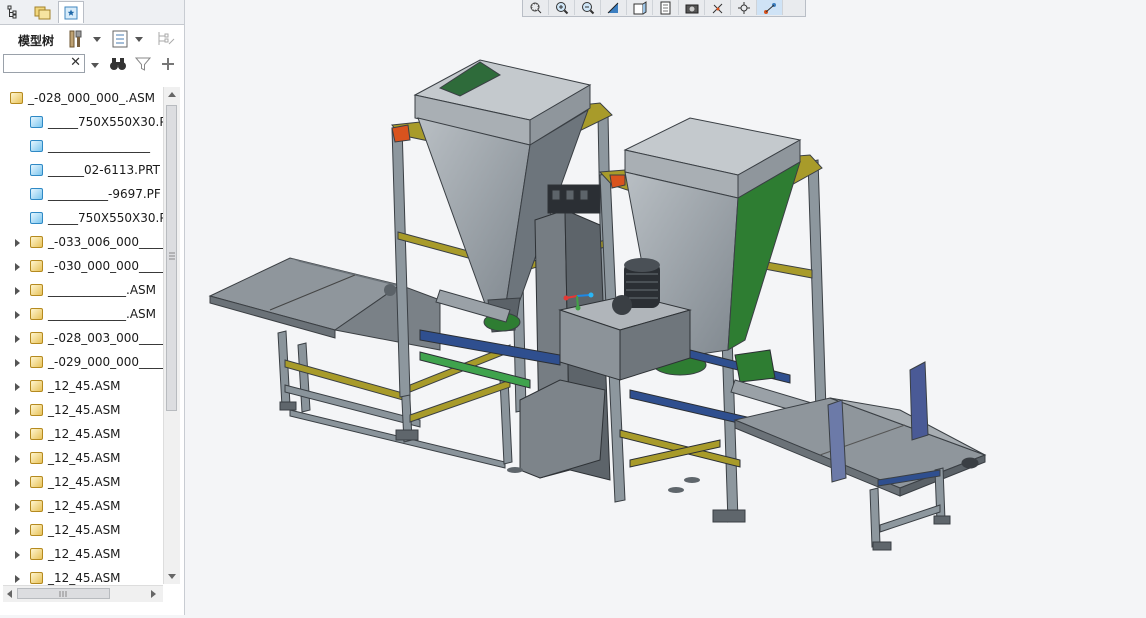  Describe the element at coordinates (562, 7) in the screenshot. I see `zoom-in-button` at that location.